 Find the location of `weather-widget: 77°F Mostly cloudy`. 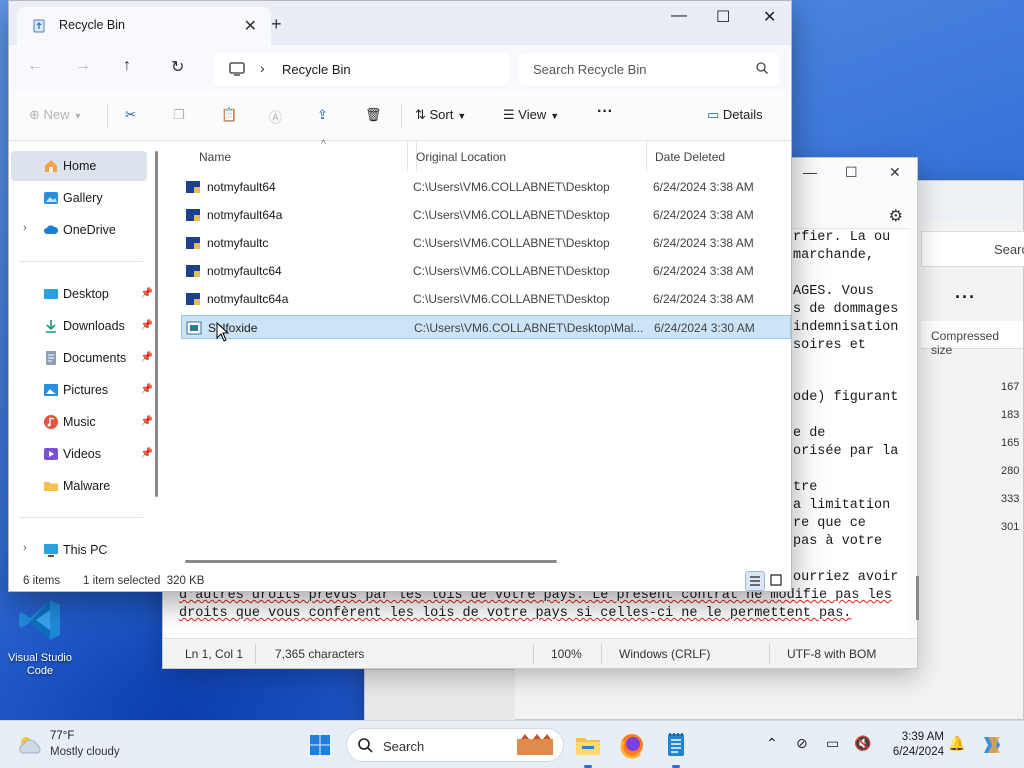

weather-widget: 77°F Mostly cloudy is located at coordinates (81, 746).